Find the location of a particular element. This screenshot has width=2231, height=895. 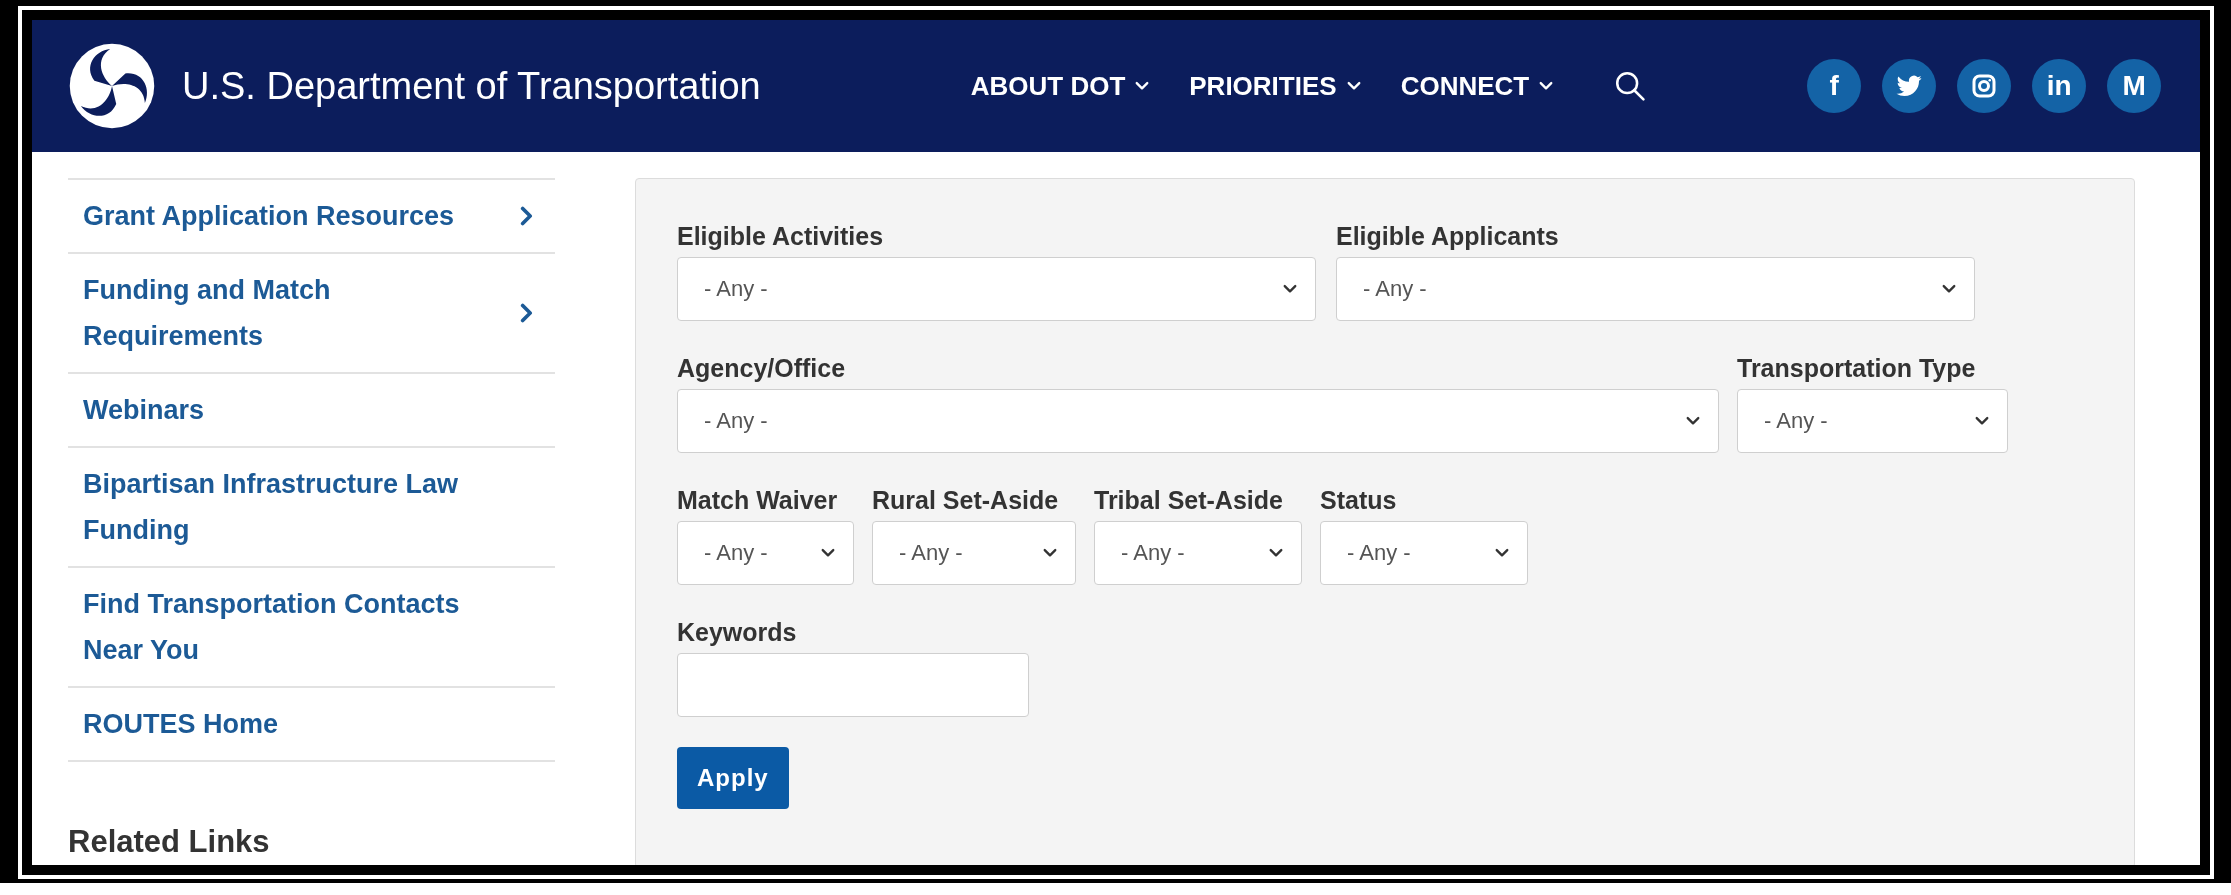

social-link: in is located at coordinates (2059, 86).